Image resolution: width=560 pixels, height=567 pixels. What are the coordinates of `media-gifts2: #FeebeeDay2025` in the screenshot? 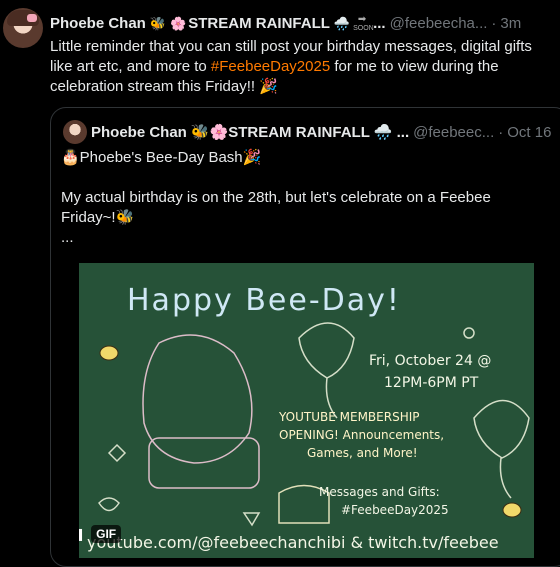 It's located at (395, 510).